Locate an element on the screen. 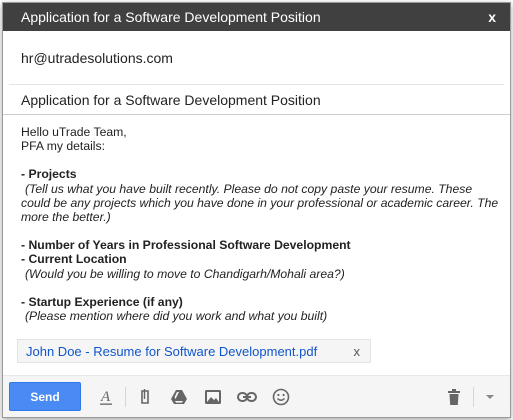  more-options-icon is located at coordinates (490, 397).